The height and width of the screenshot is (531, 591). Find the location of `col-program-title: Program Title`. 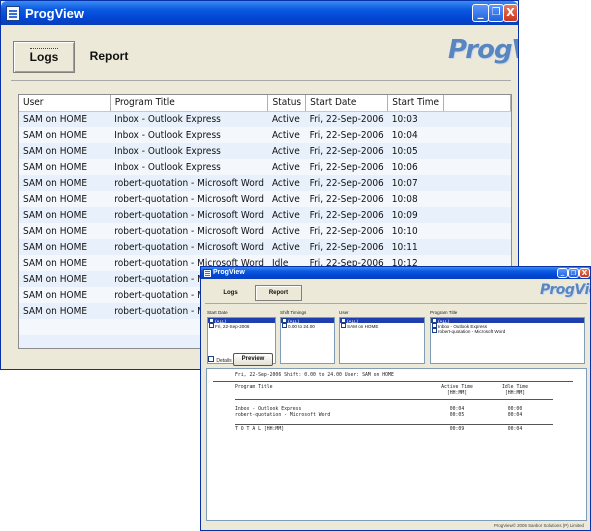

col-program-title: Program Title is located at coordinates (189, 103).